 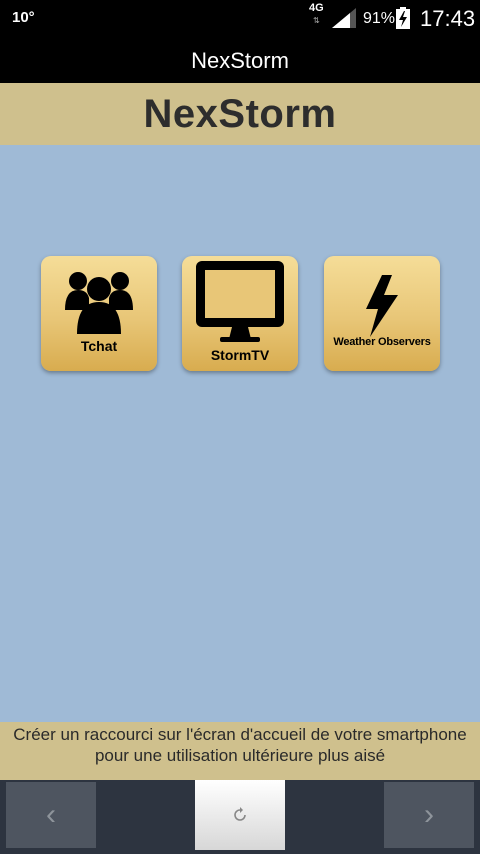 I want to click on tile-label: StormTV, so click(x=240, y=355).